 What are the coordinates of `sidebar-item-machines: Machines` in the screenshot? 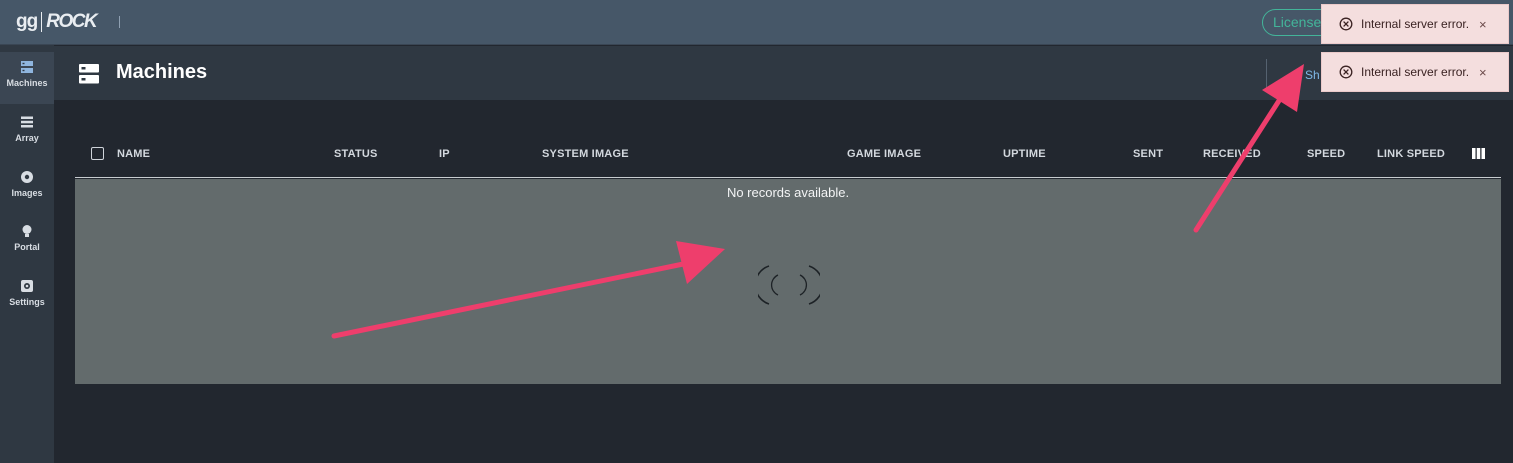 It's located at (27, 78).